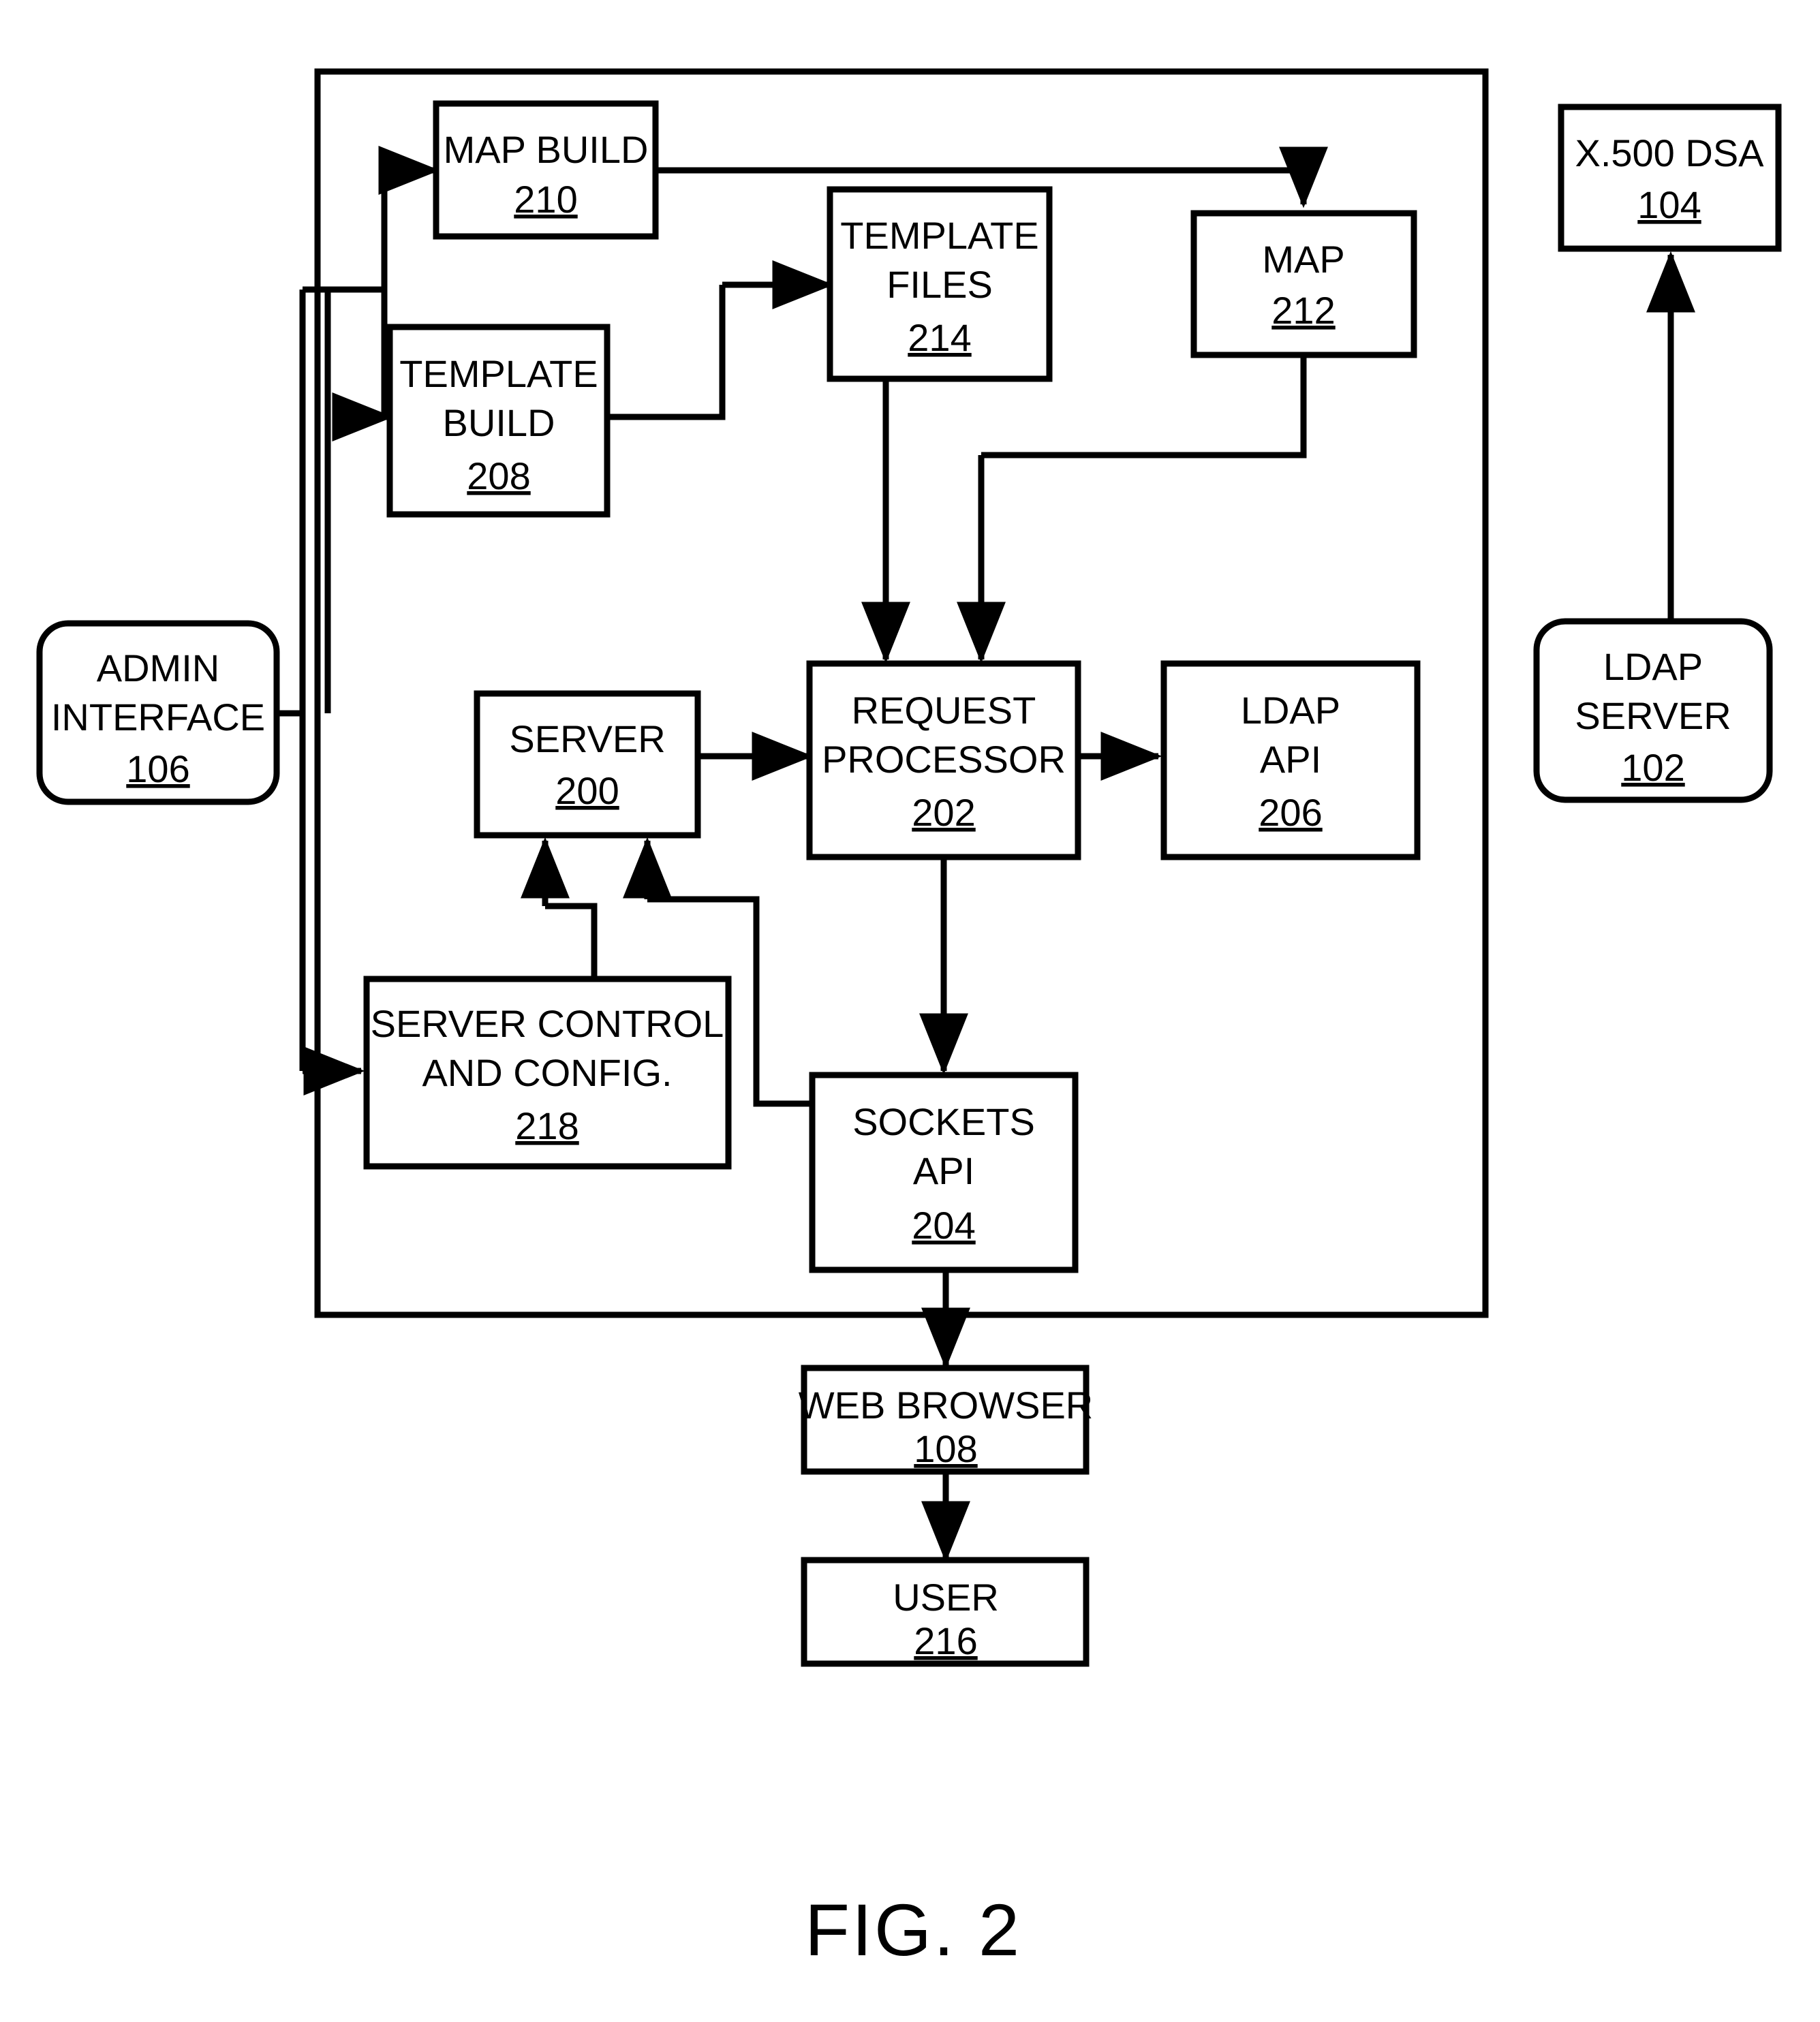 Image resolution: width=1820 pixels, height=2022 pixels. What do you see at coordinates (547, 1125) in the screenshot?
I see `node-server-control-ref: 218` at bounding box center [547, 1125].